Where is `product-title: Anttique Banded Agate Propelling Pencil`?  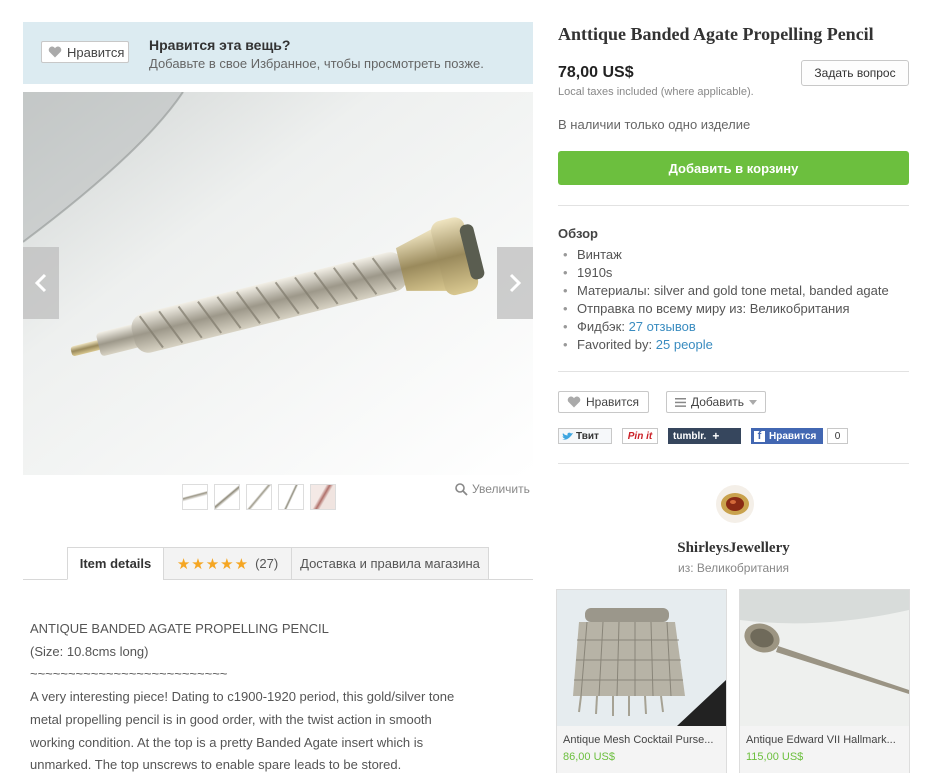 product-title: Anttique Banded Agate Propelling Pencil is located at coordinates (716, 34).